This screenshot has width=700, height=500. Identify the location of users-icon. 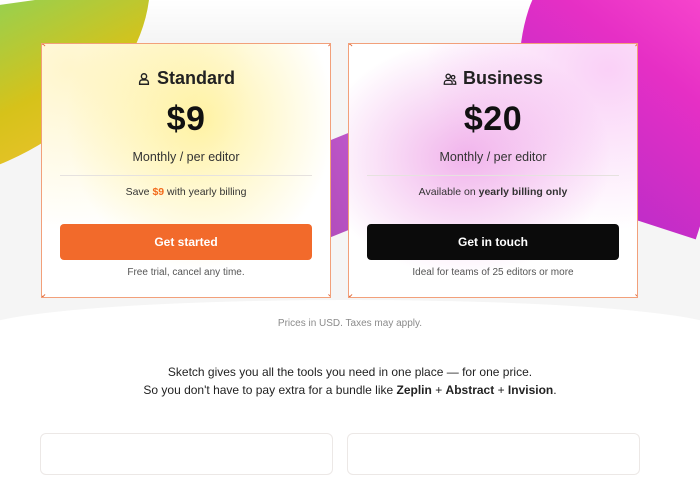
(450, 79).